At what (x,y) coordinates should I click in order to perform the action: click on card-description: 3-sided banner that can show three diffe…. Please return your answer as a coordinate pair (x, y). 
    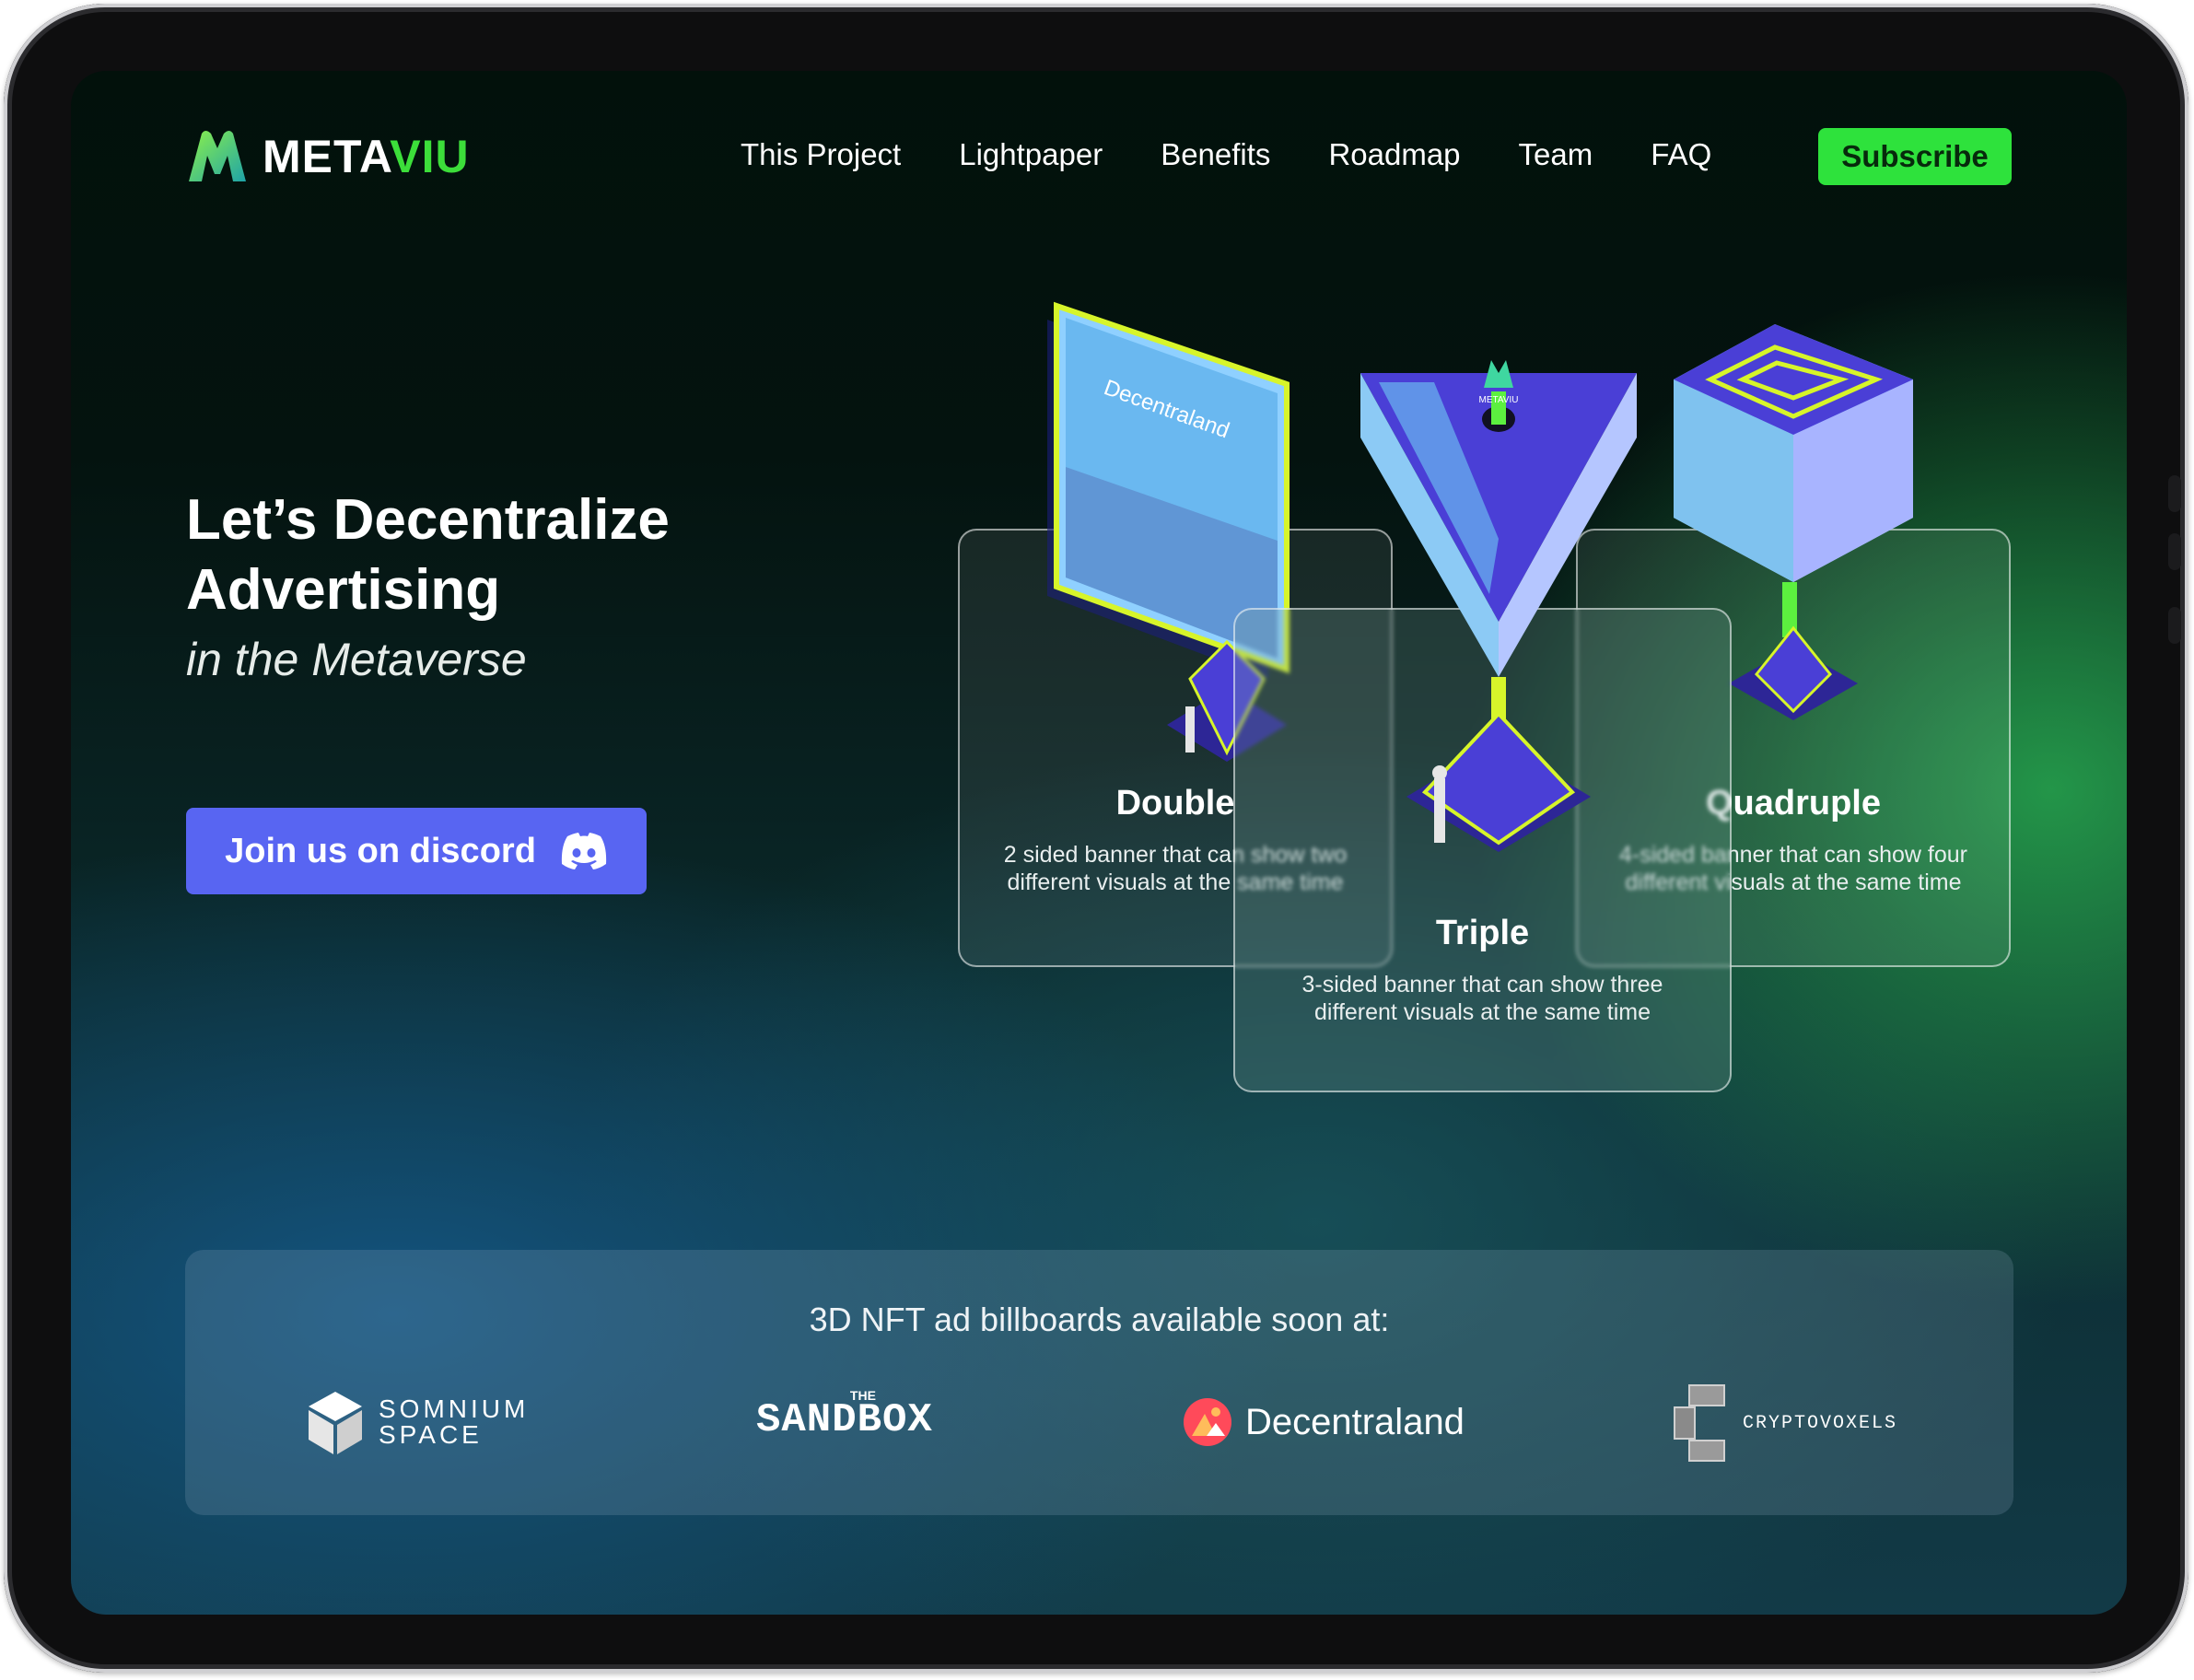
    Looking at the image, I should click on (1482, 998).